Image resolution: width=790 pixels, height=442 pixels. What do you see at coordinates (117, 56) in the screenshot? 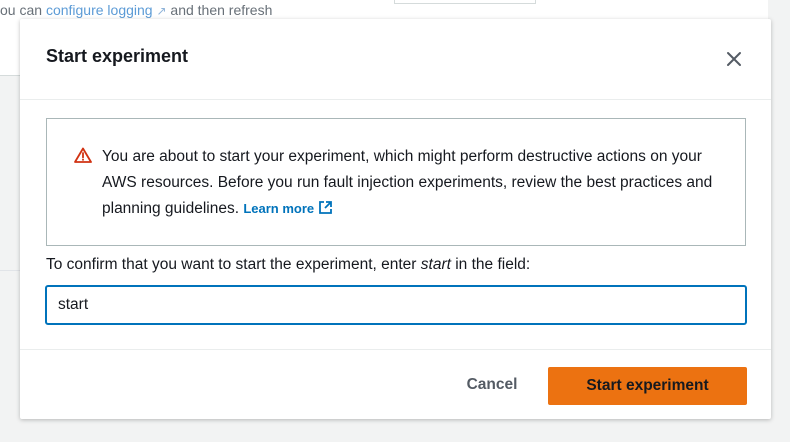
I see `modal-title: Start experiment` at bounding box center [117, 56].